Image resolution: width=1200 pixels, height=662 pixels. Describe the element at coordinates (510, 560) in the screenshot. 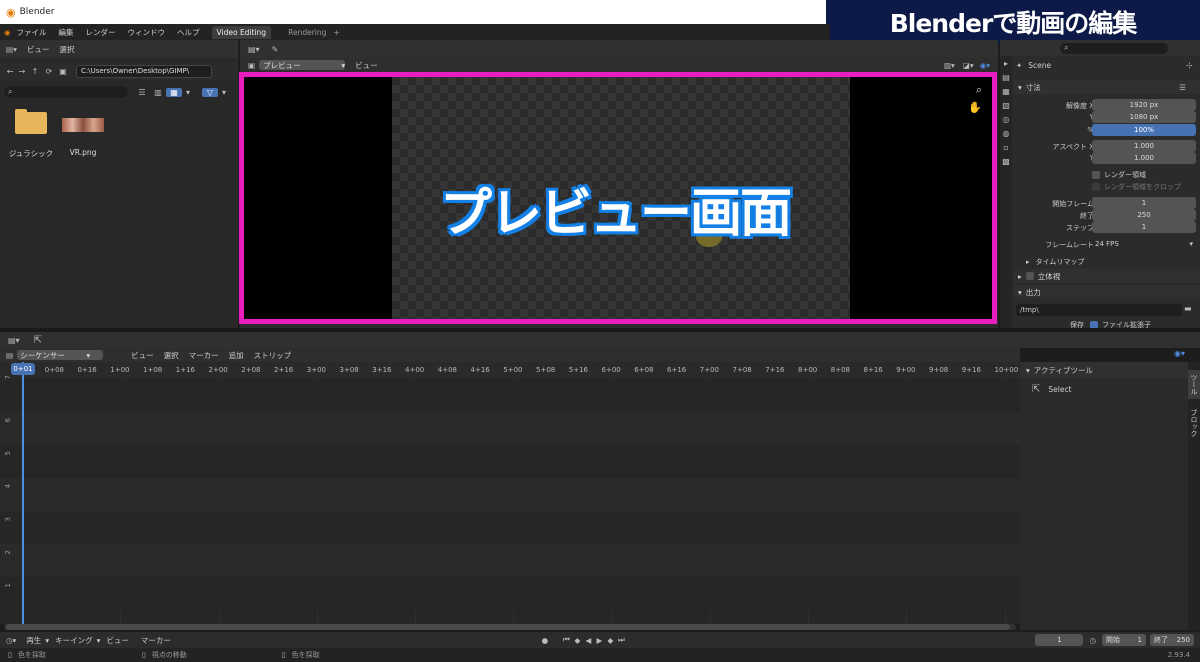

I see `channel-lane: 2` at that location.